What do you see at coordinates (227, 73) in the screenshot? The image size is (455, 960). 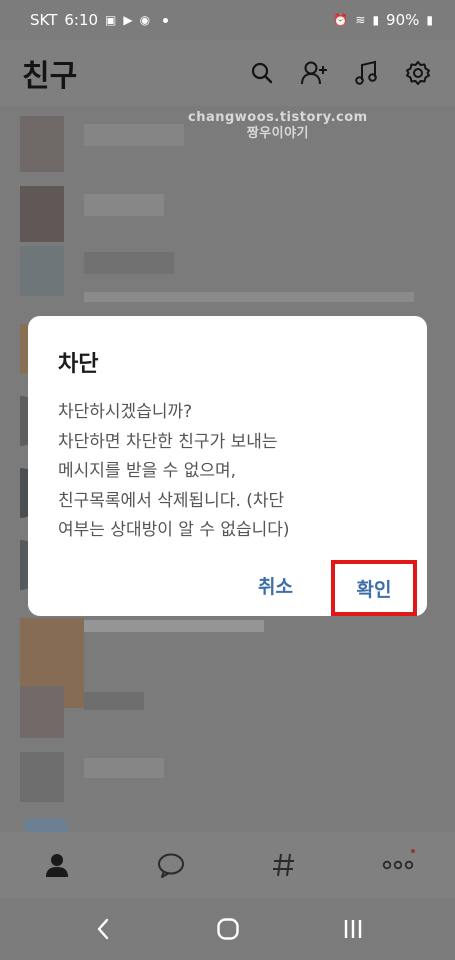 I see `app-header: 친구` at bounding box center [227, 73].